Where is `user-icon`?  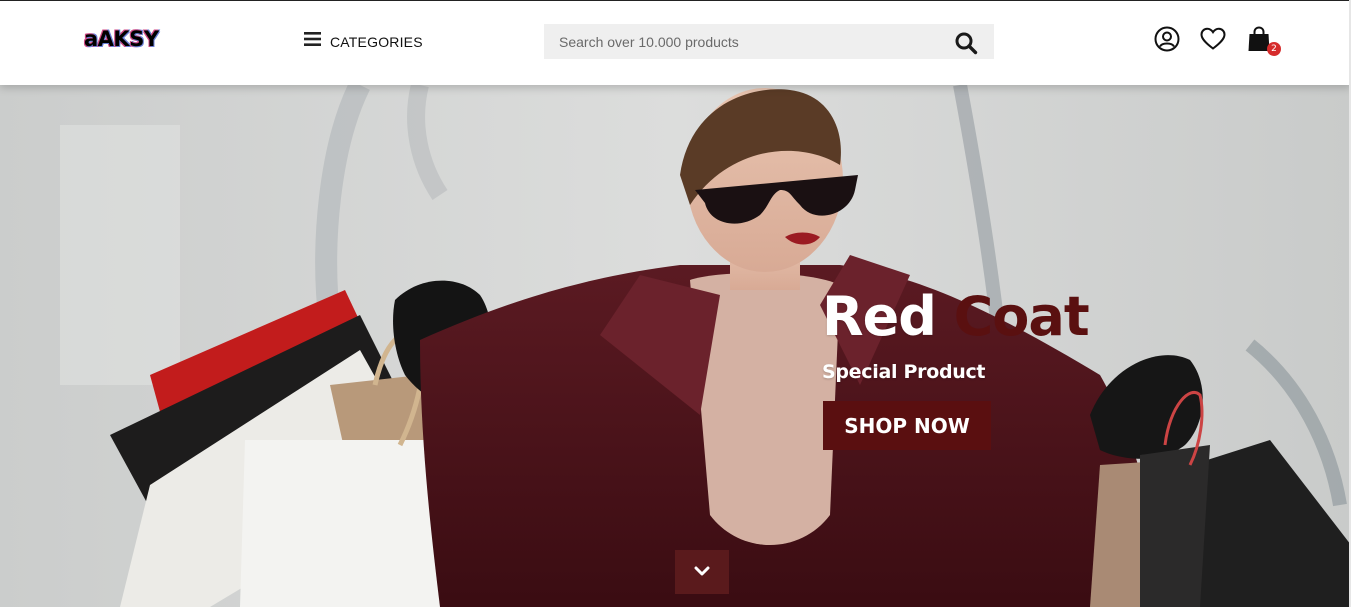
user-icon is located at coordinates (1167, 39).